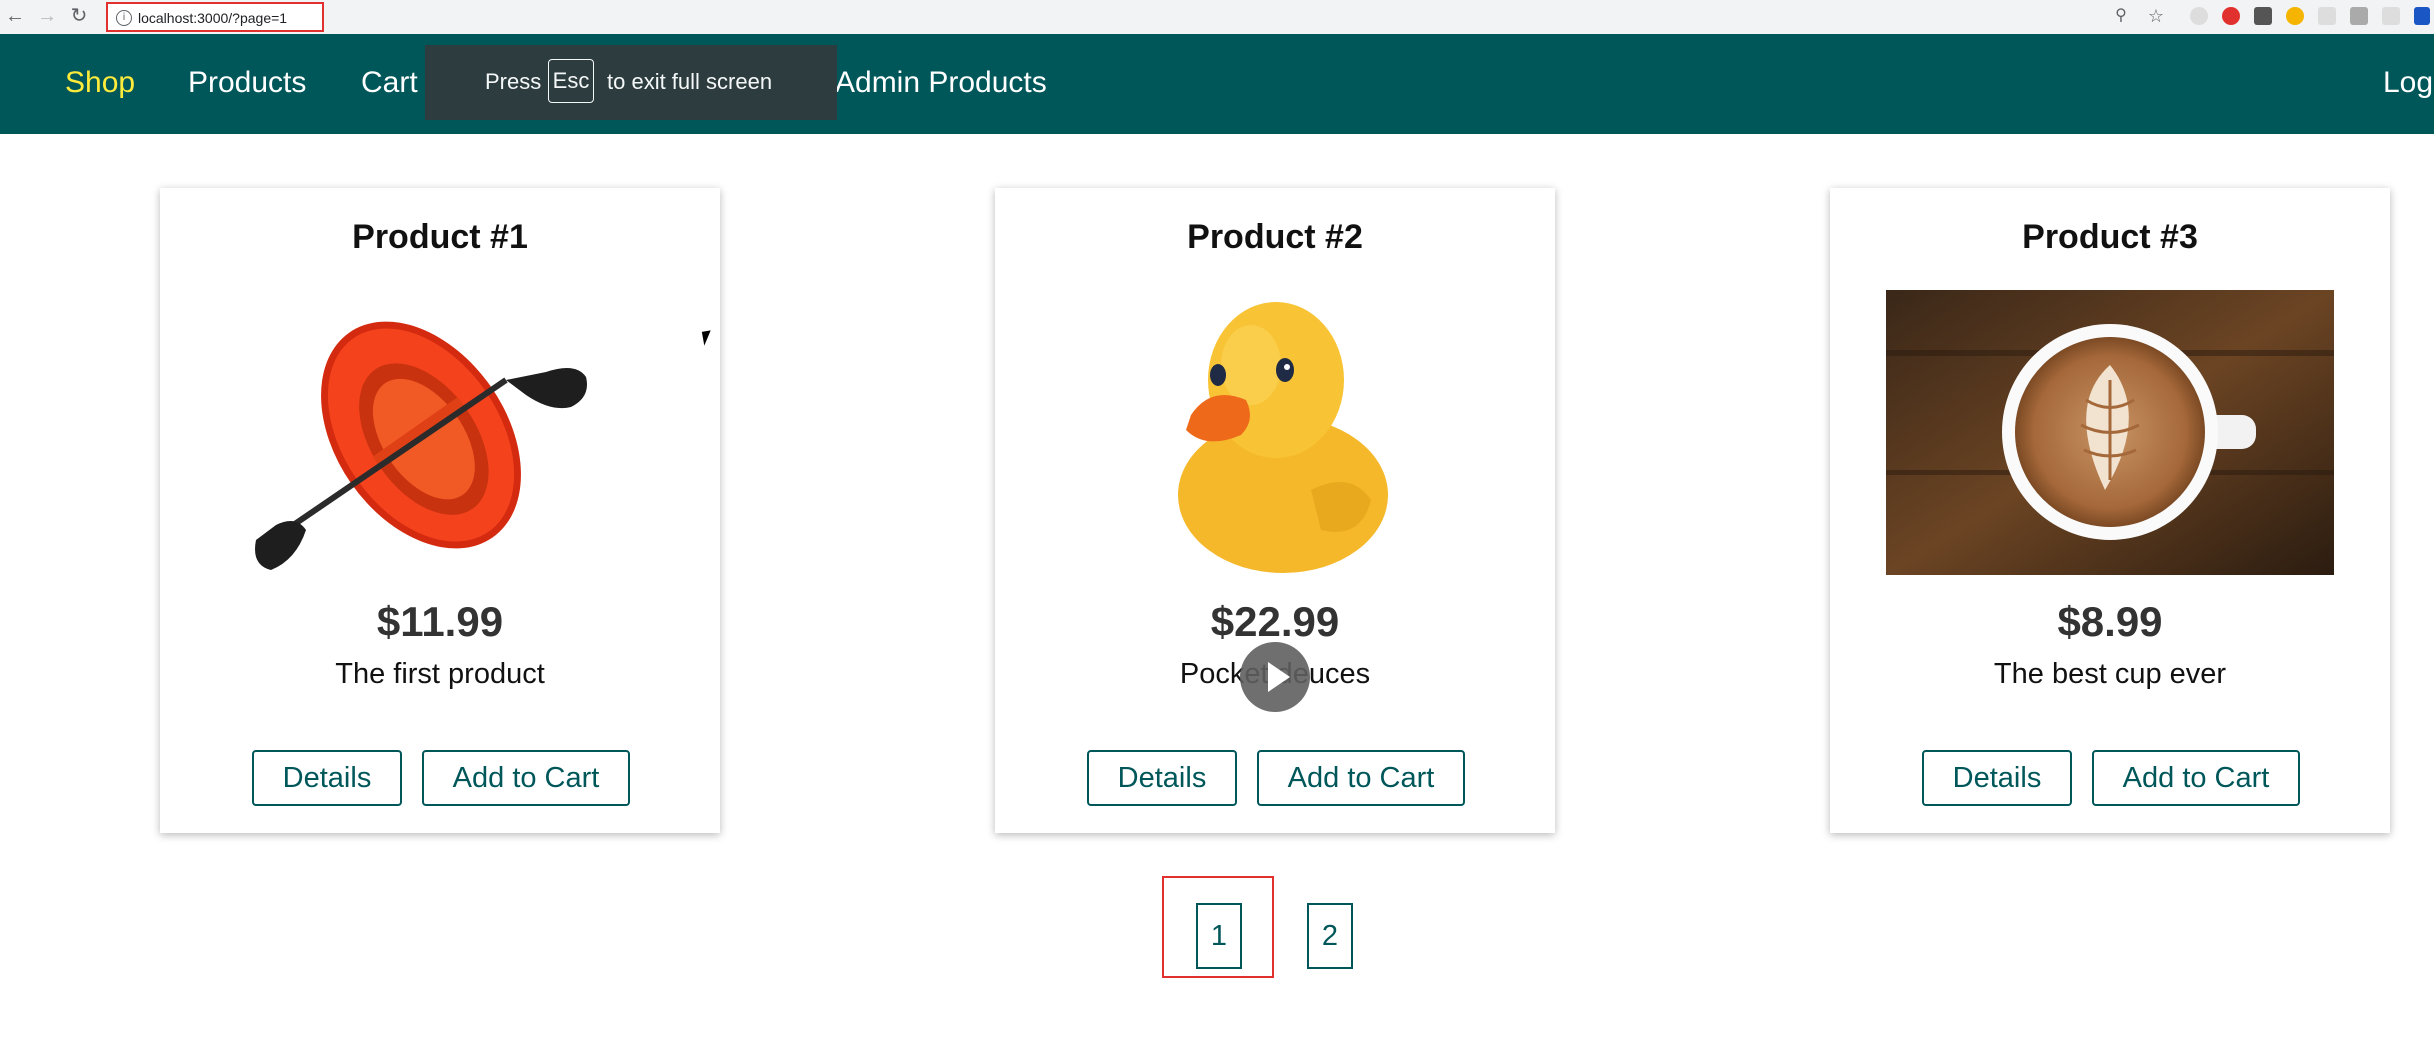  What do you see at coordinates (1283, 437) in the screenshot?
I see `rubber-duck-image` at bounding box center [1283, 437].